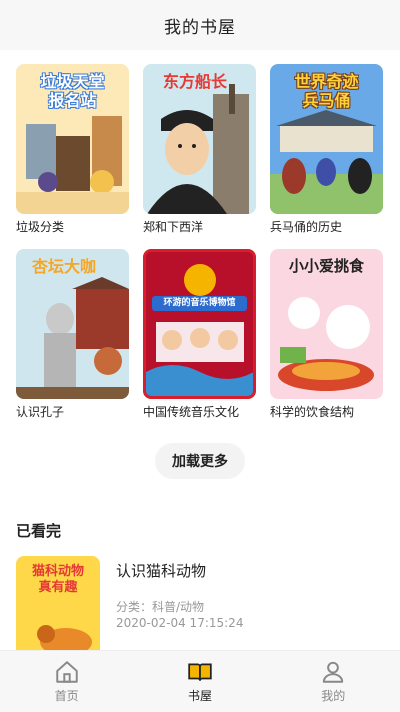 The height and width of the screenshot is (712, 400). I want to click on book-cover: 小小爱挑食, so click(326, 324).